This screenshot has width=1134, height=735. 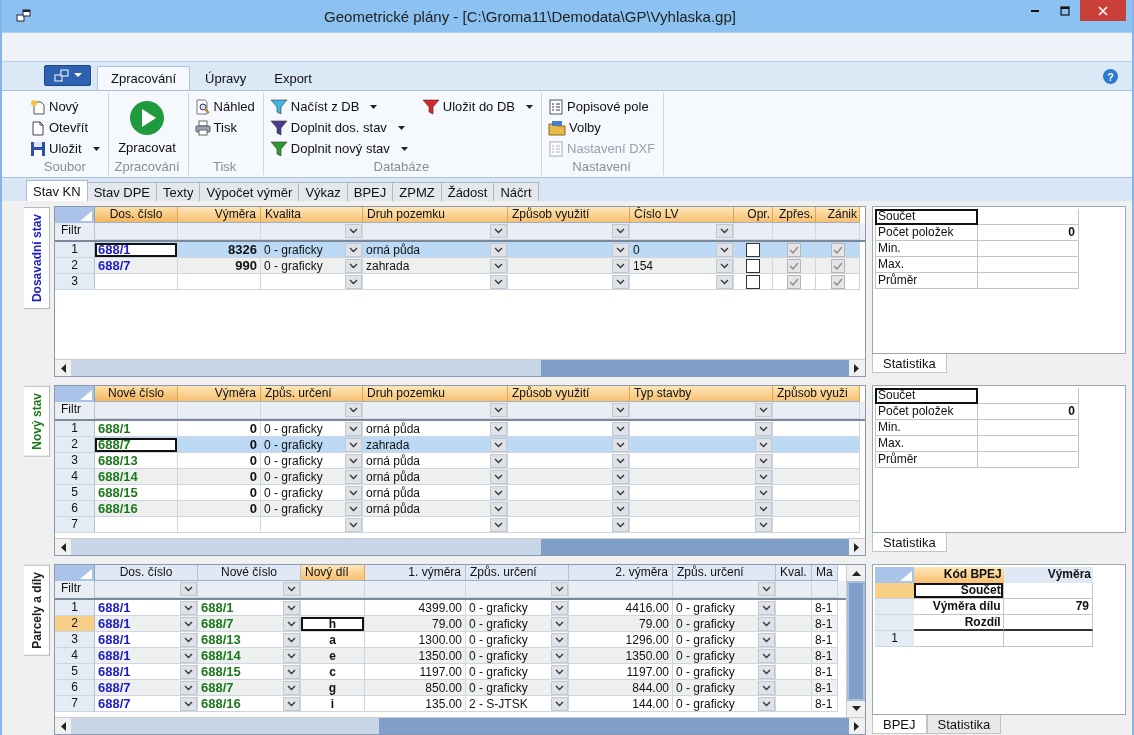 I want to click on side-tab: Nový stav, so click(x=37, y=421).